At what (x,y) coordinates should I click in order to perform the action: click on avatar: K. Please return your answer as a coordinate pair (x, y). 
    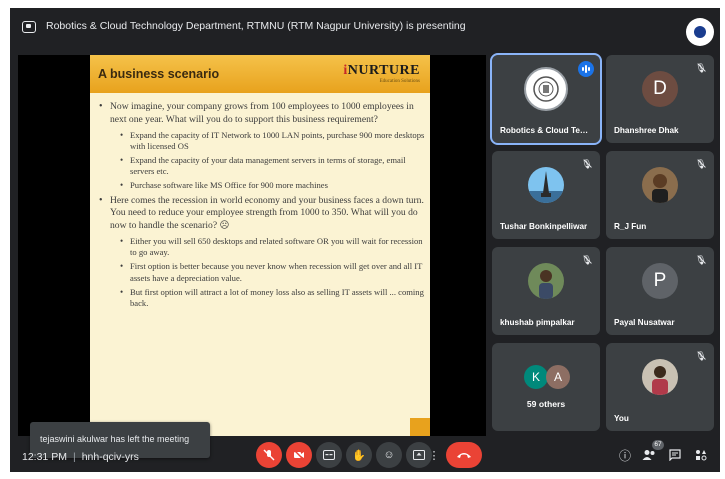
    Looking at the image, I should click on (536, 377).